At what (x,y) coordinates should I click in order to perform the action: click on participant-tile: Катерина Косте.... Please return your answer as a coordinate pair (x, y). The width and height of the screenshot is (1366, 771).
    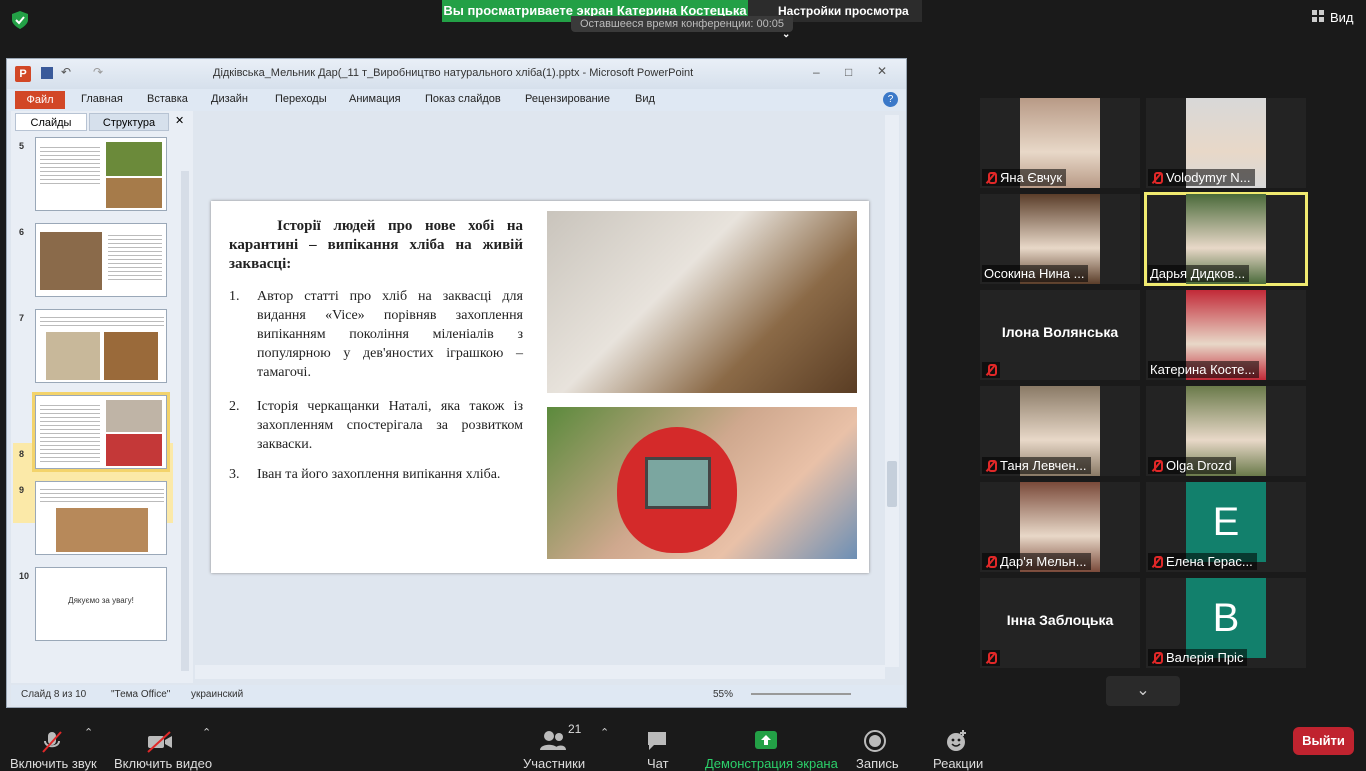
    Looking at the image, I should click on (1226, 335).